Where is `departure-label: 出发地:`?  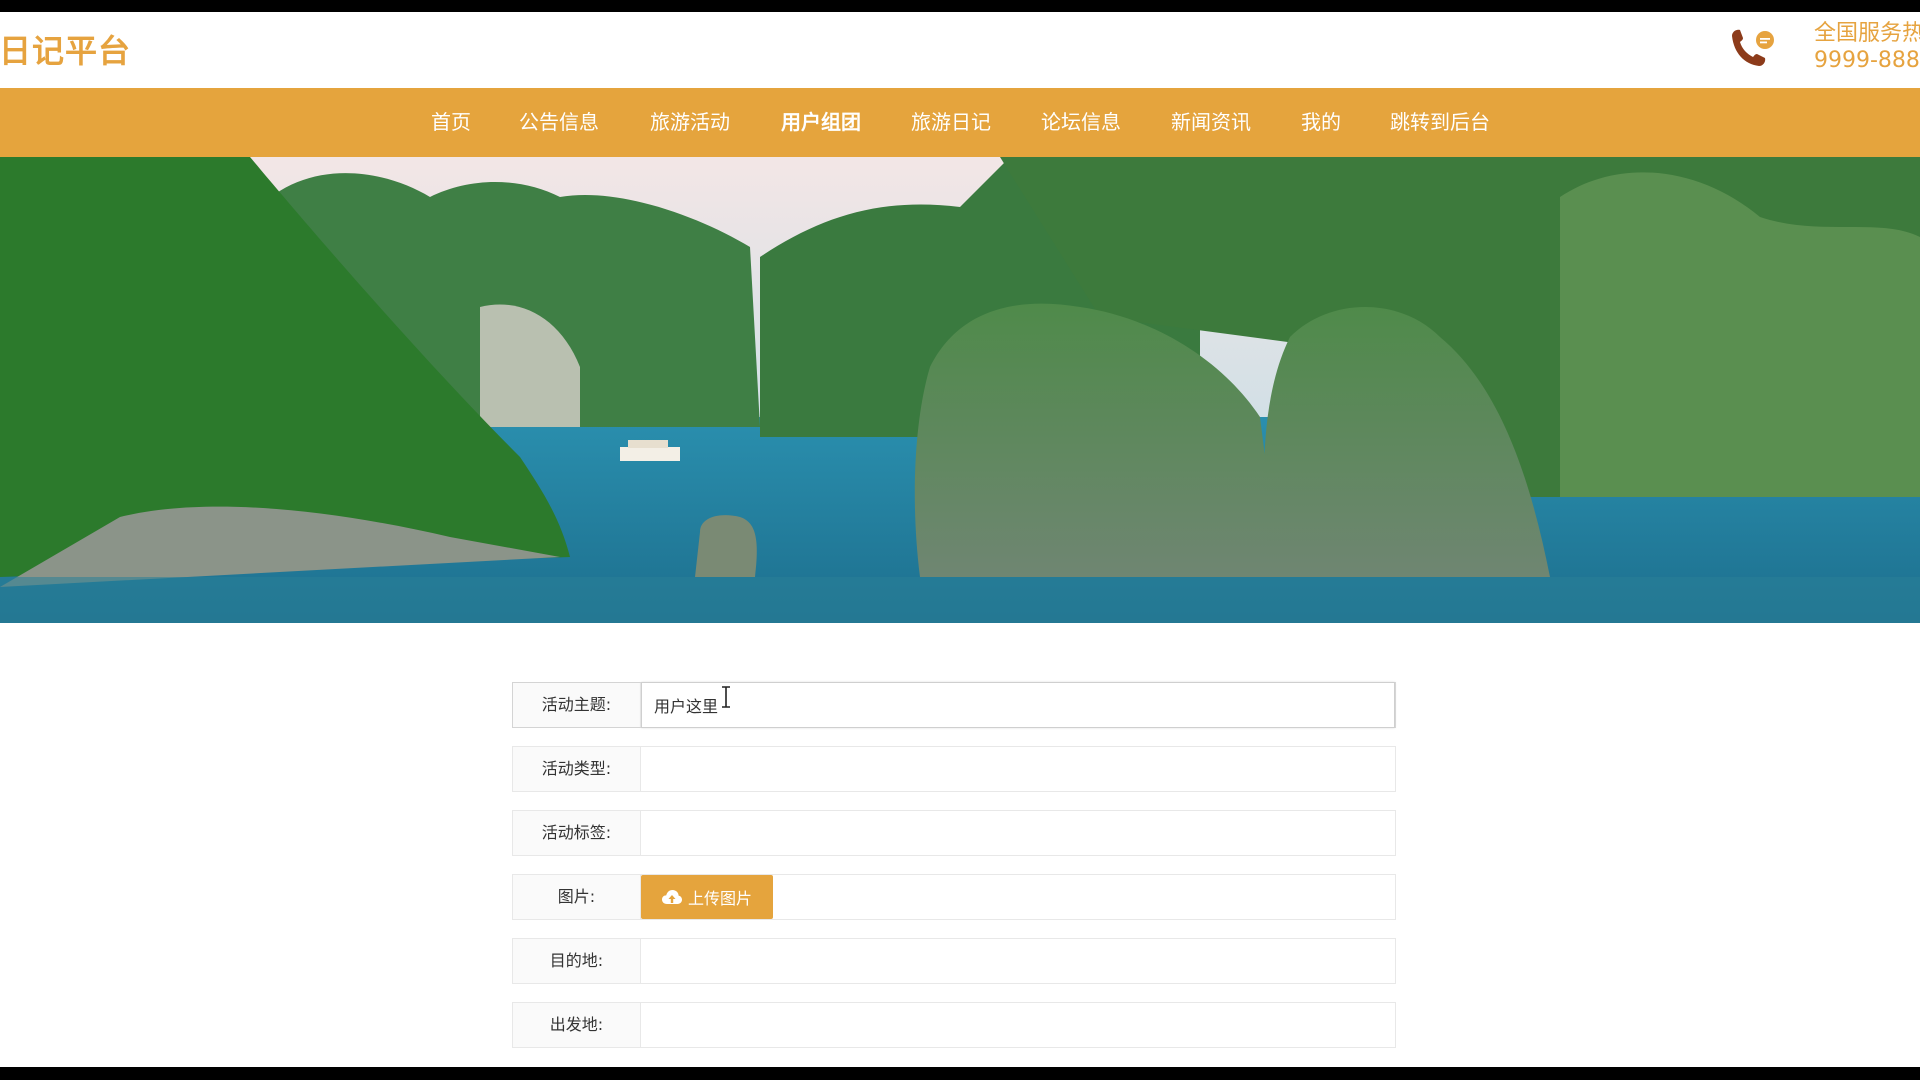
departure-label: 出发地: is located at coordinates (577, 1025).